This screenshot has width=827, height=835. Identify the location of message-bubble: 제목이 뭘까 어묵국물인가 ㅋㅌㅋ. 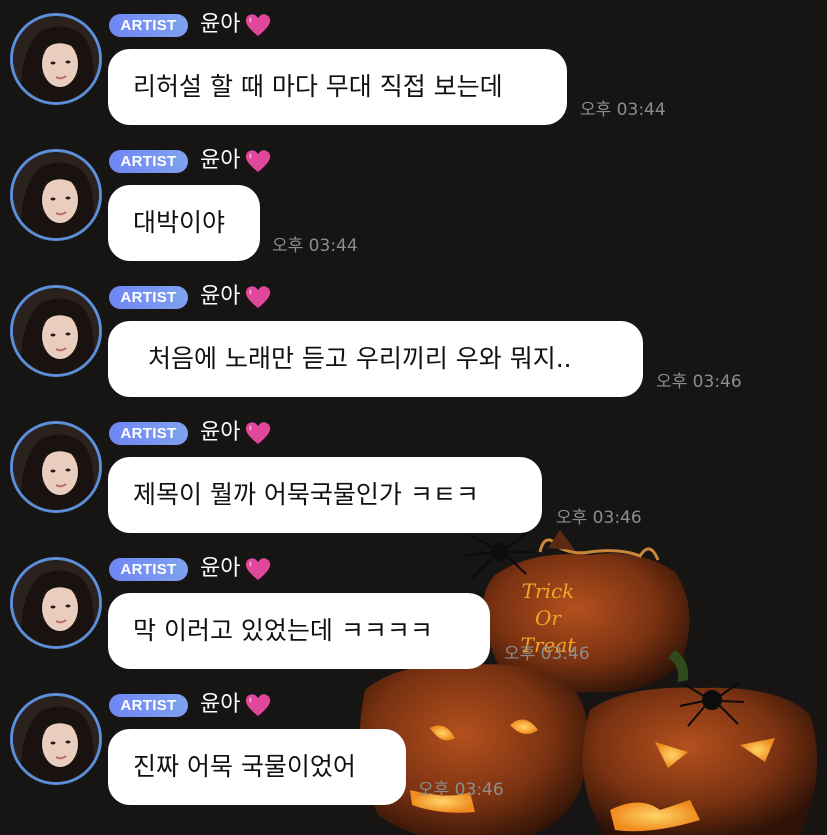
(325, 495).